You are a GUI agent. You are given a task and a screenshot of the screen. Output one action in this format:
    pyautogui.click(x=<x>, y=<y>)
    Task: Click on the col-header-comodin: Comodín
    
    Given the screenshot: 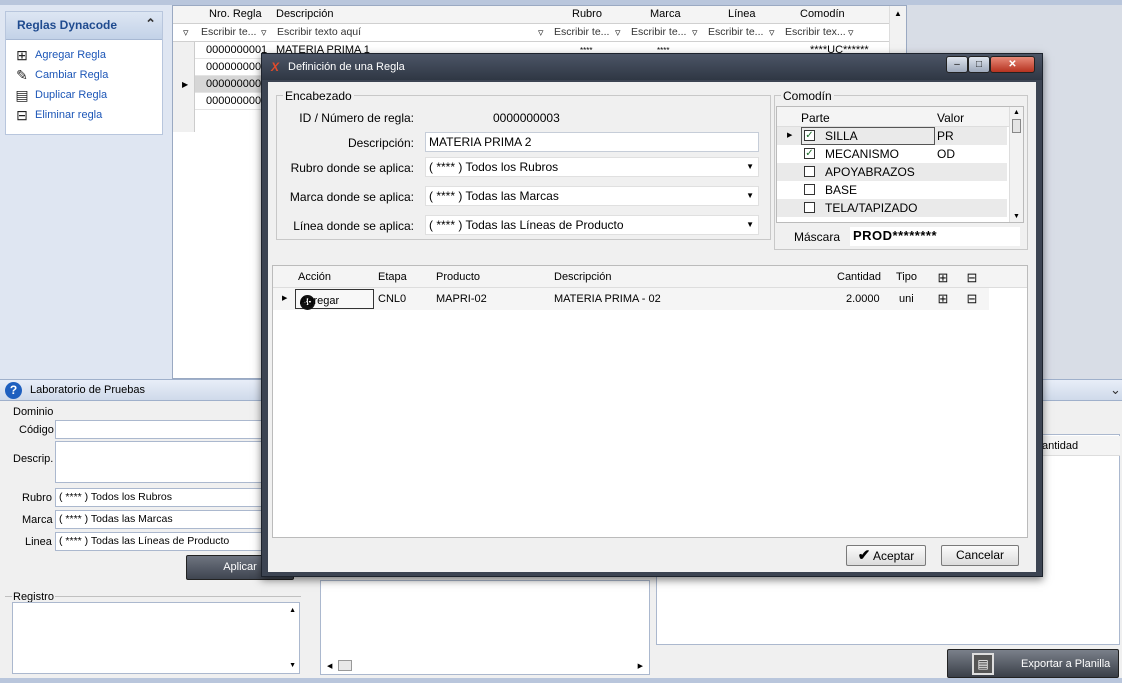 What is the action you would take?
    pyautogui.click(x=822, y=14)
    